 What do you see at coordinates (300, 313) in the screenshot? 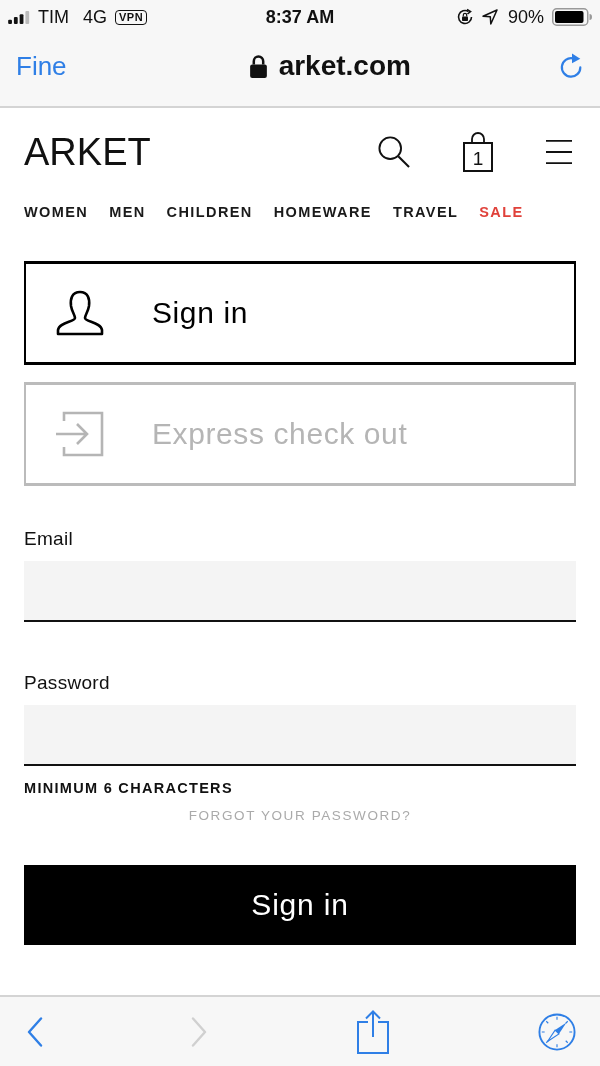
I see `sign-in-option: Sign in` at bounding box center [300, 313].